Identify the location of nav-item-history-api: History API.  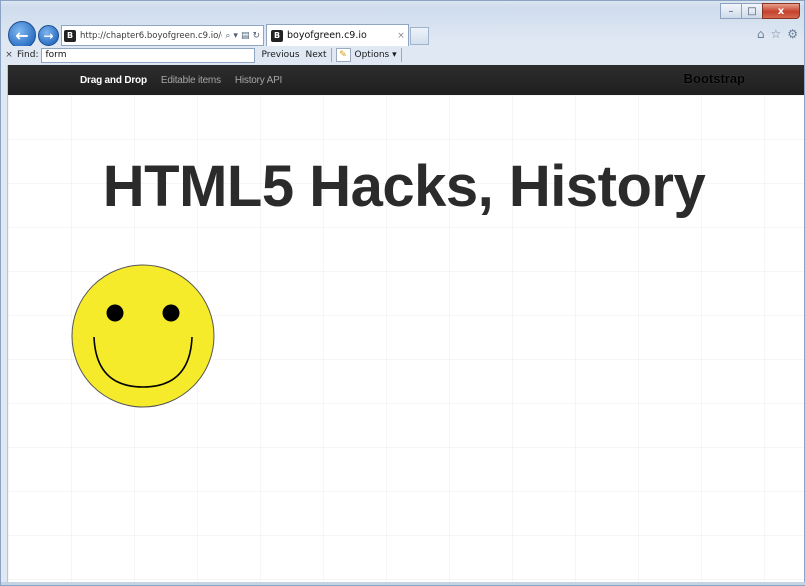
(258, 80).